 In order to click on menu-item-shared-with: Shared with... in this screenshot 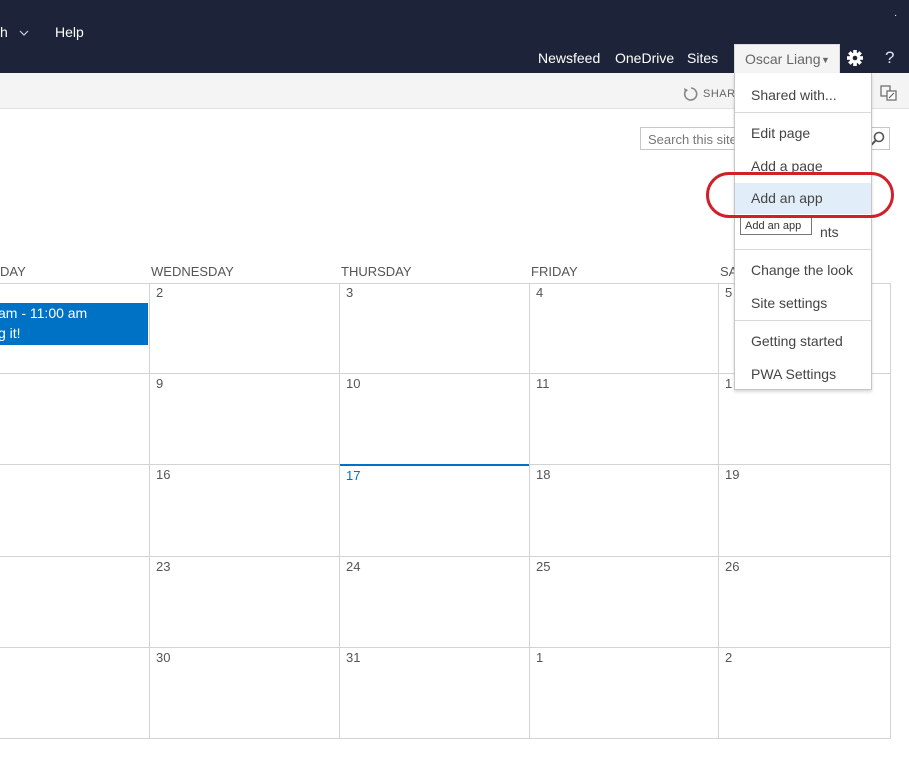, I will do `click(794, 95)`.